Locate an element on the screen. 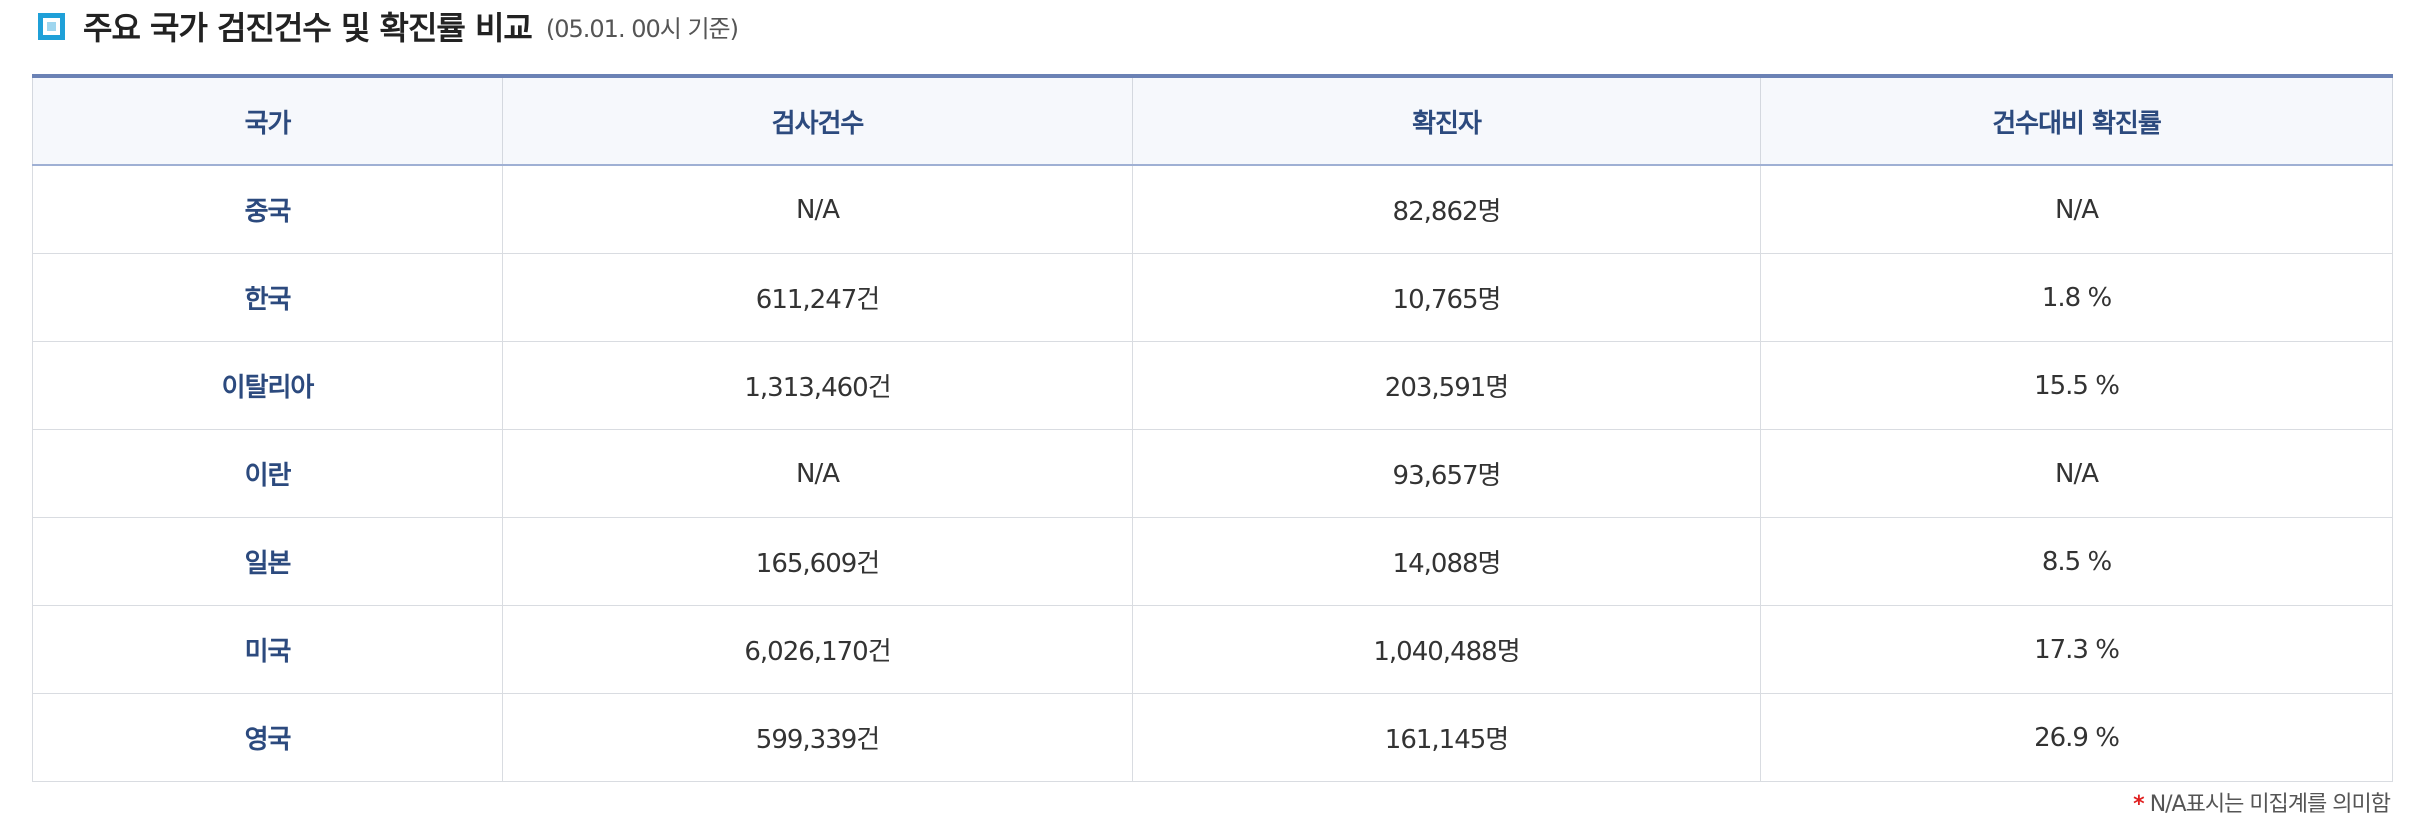 This screenshot has height=828, width=2414. square-bullet-icon is located at coordinates (51, 26).